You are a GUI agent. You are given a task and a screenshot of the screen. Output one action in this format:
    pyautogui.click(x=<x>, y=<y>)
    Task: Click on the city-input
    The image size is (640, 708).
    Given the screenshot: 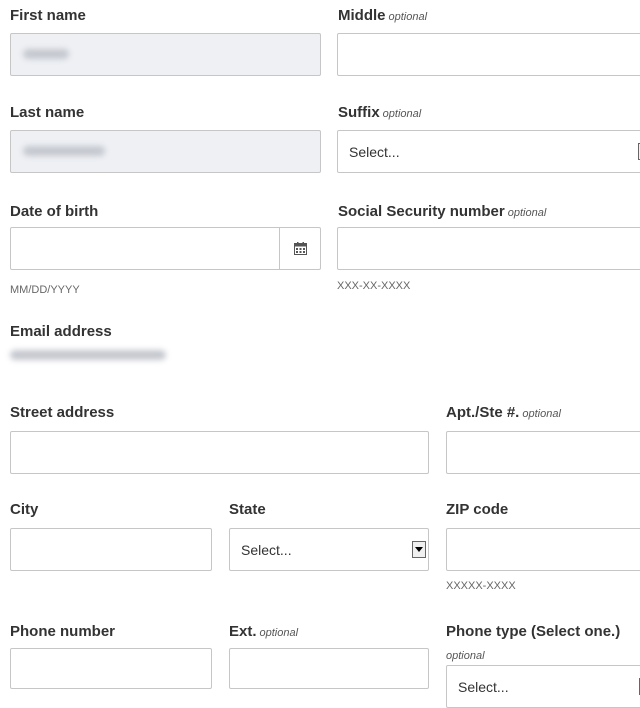 What is the action you would take?
    pyautogui.click(x=111, y=549)
    